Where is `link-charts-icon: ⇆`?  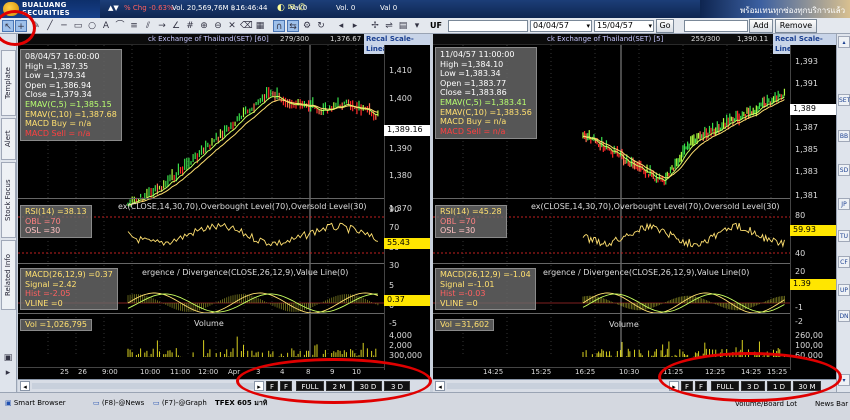 link-charts-icon: ⇆ is located at coordinates (293, 26).